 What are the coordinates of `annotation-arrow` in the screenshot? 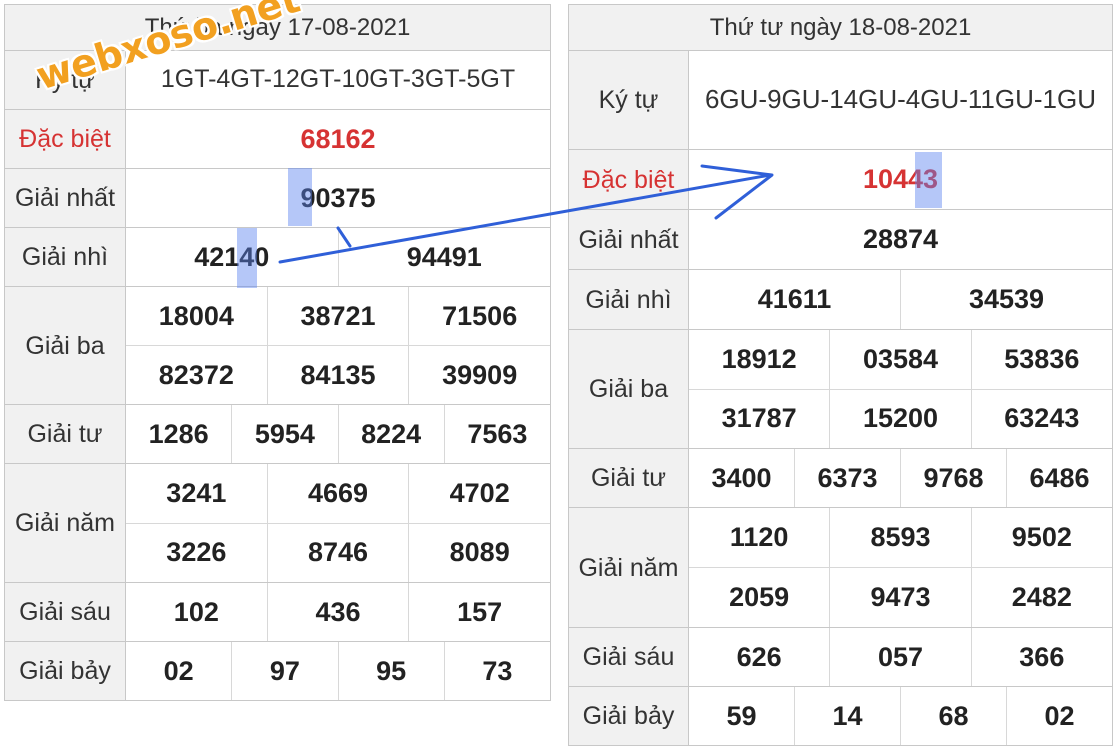 It's located at (526, 214).